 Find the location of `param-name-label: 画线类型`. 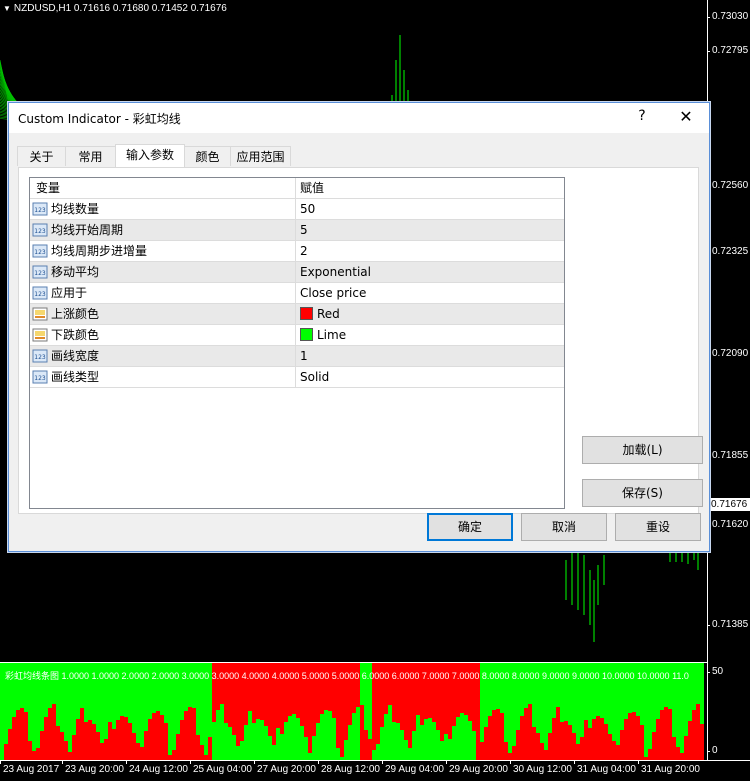

param-name-label: 画线类型 is located at coordinates (75, 377).